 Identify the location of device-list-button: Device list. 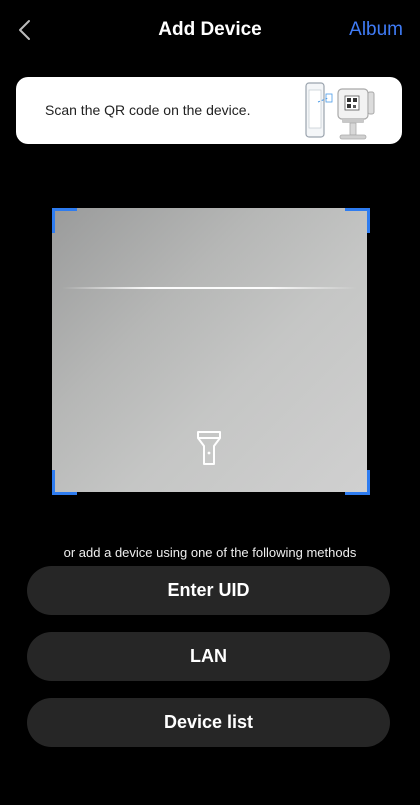
(208, 722).